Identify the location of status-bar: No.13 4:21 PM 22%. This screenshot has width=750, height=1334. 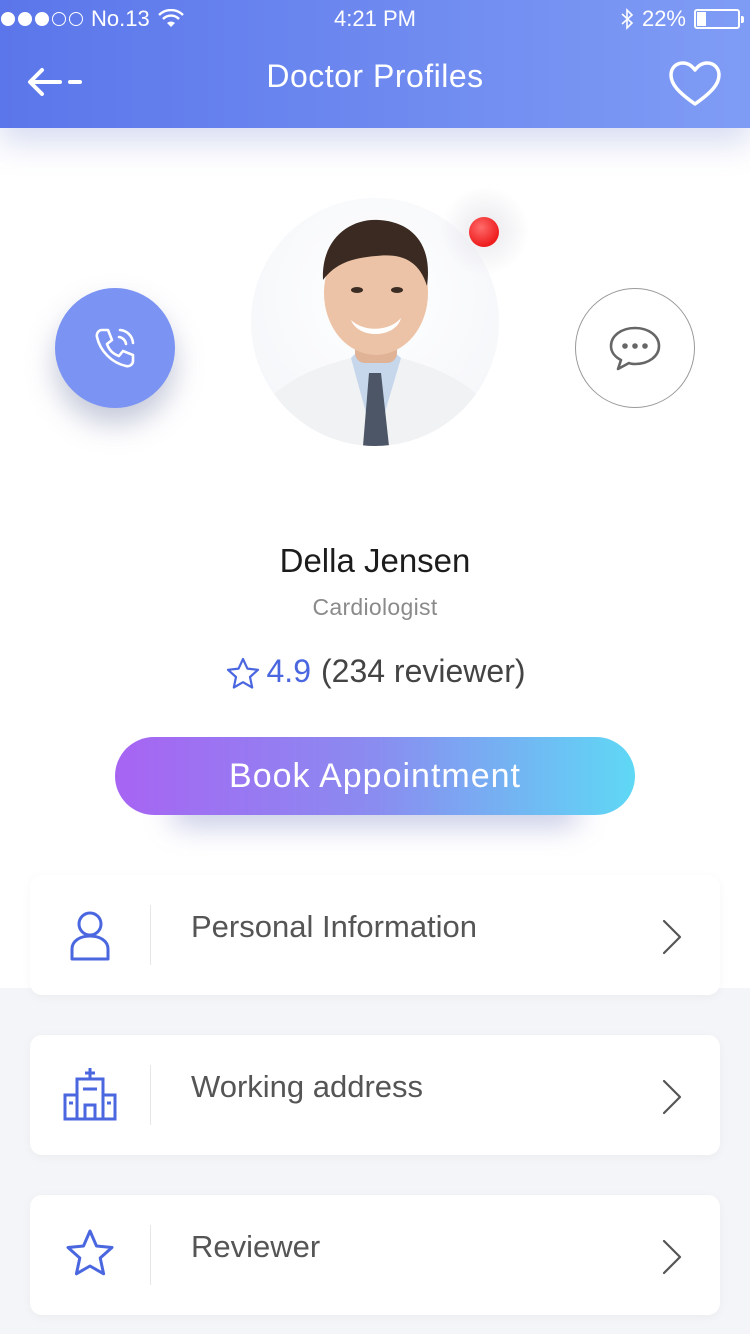
(375, 20).